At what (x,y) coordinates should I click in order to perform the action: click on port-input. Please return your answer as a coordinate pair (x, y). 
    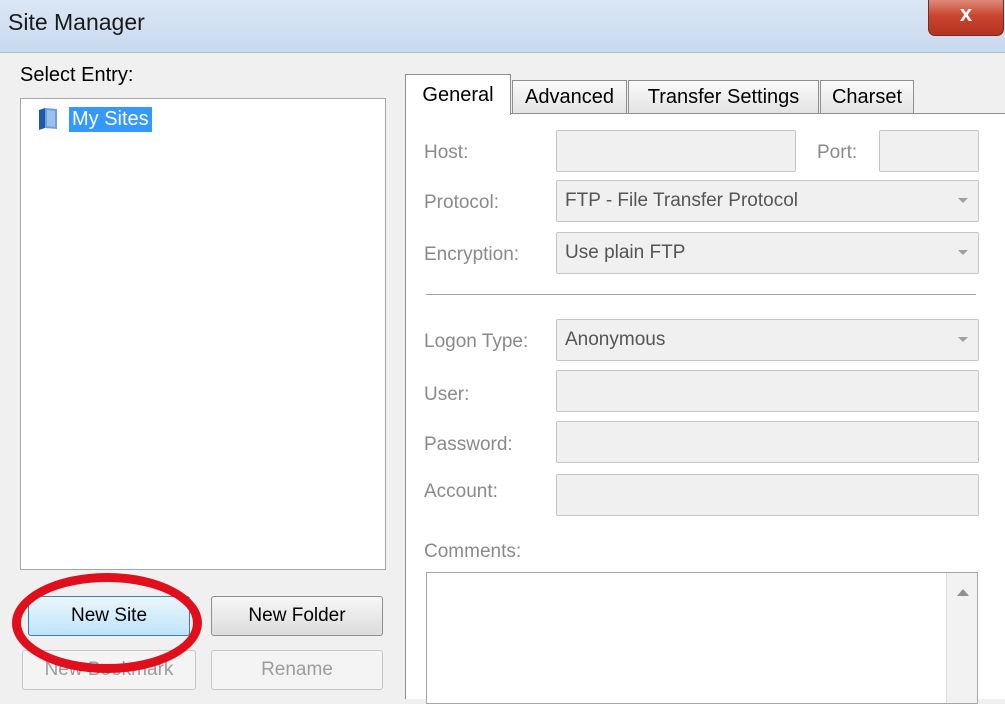
    Looking at the image, I should click on (929, 151).